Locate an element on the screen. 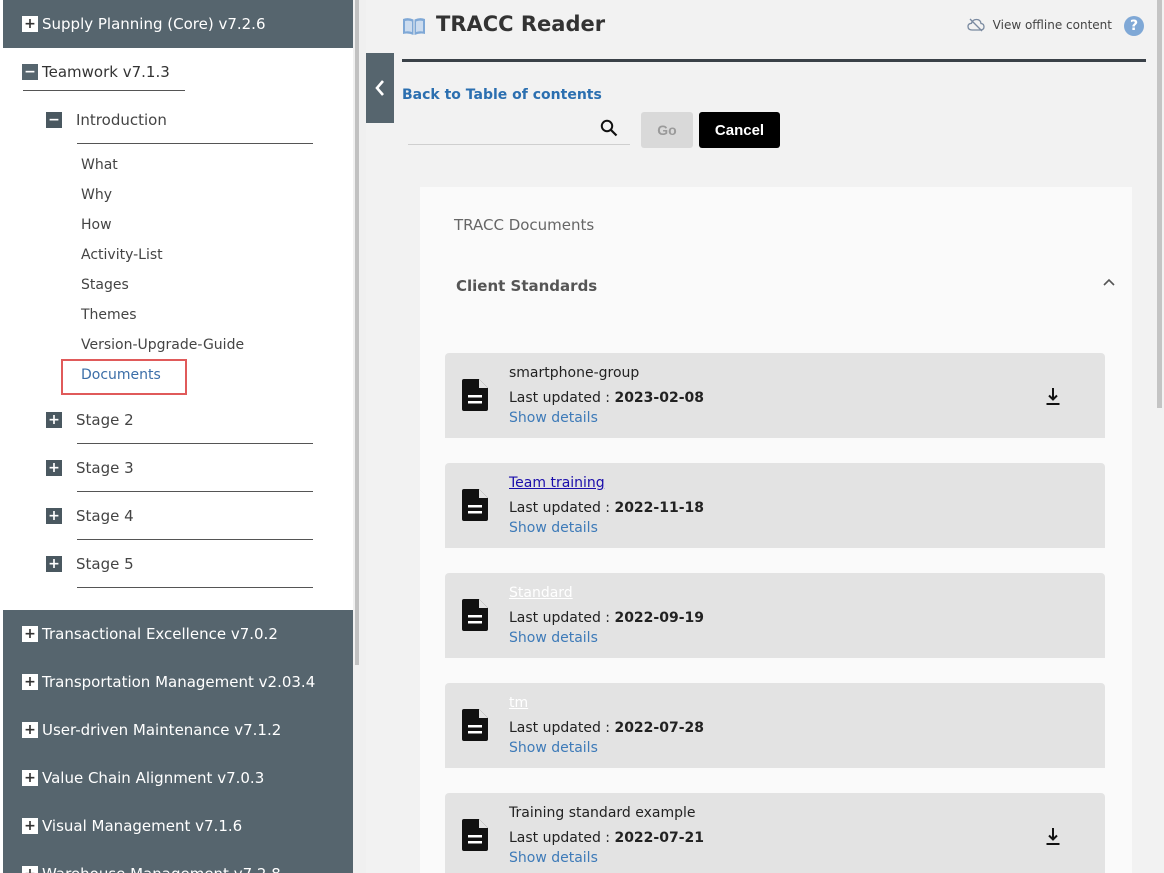 The width and height of the screenshot is (1164, 873). document-name-link: Team training is located at coordinates (557, 483).